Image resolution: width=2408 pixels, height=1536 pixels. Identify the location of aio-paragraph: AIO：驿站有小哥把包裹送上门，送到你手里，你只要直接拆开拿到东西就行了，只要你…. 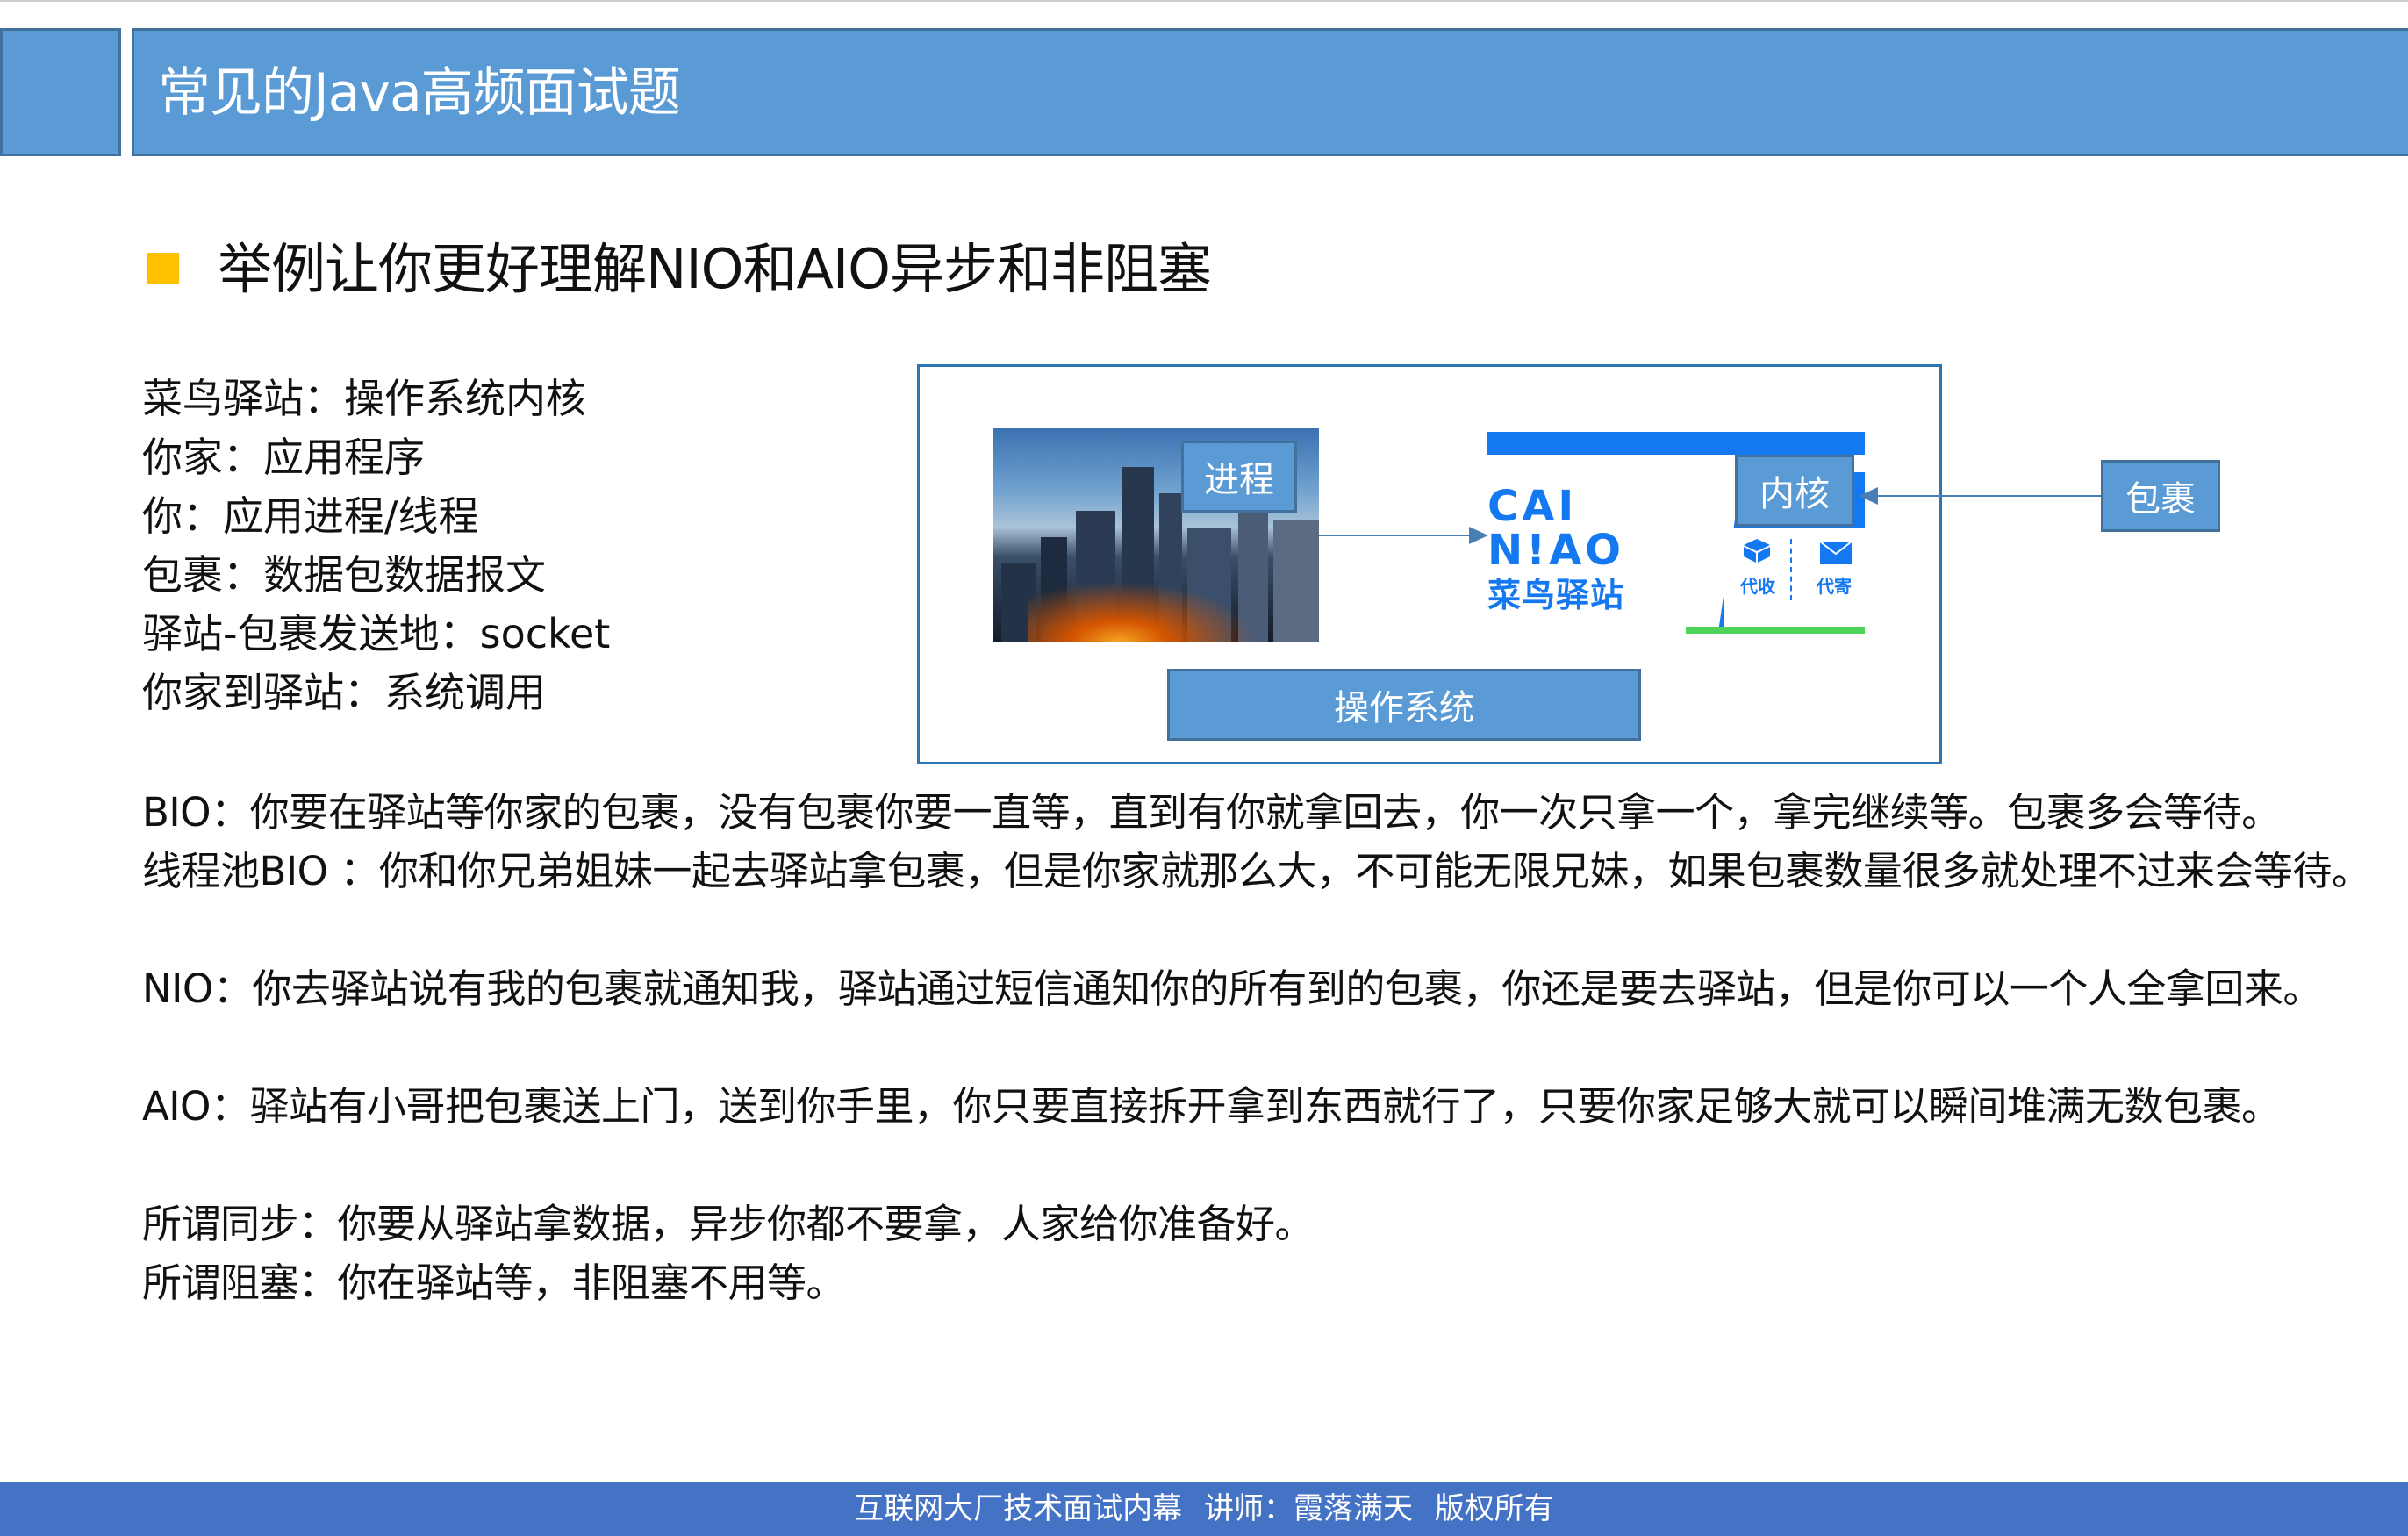
(1211, 1106).